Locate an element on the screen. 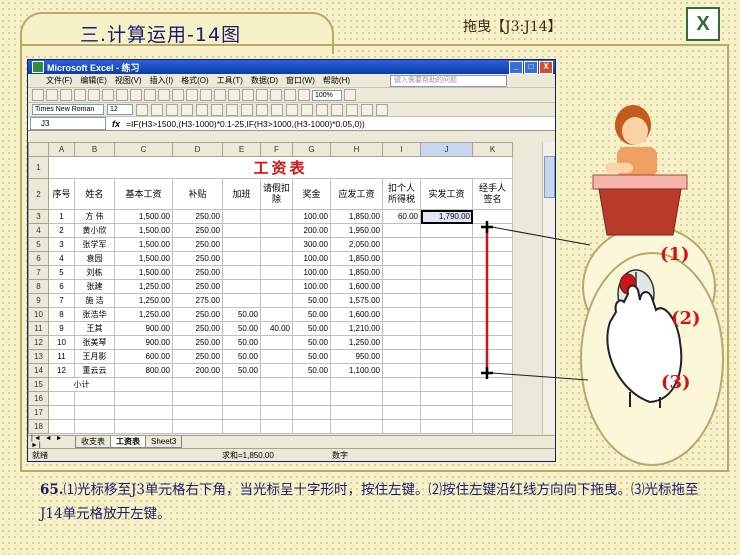 The image size is (740, 555). align-right-icon is located at coordinates (217, 109).